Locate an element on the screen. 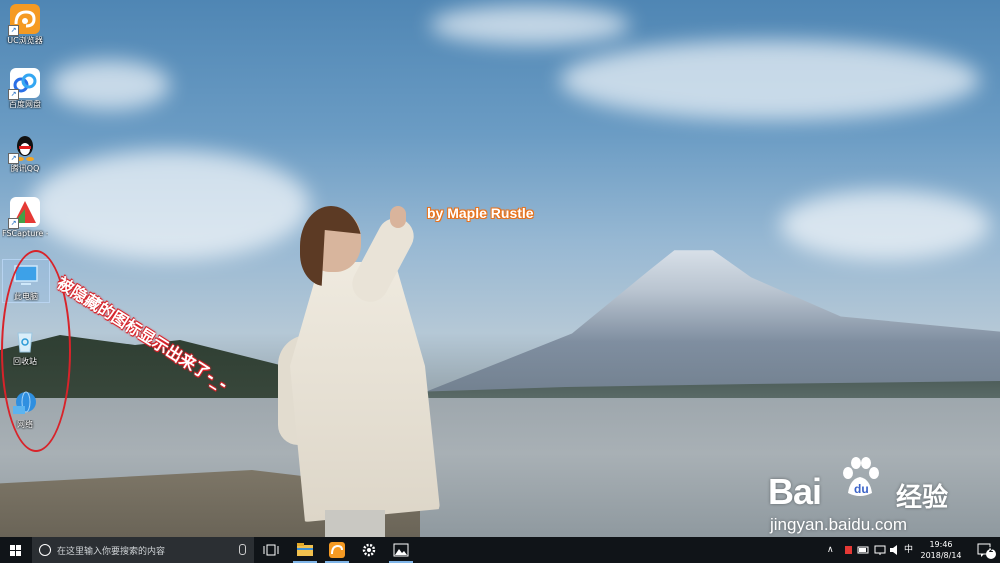 The width and height of the screenshot is (1000, 574). desktop-icon-uc-browser: ↗ UC浏览器 is located at coordinates (25, 25).